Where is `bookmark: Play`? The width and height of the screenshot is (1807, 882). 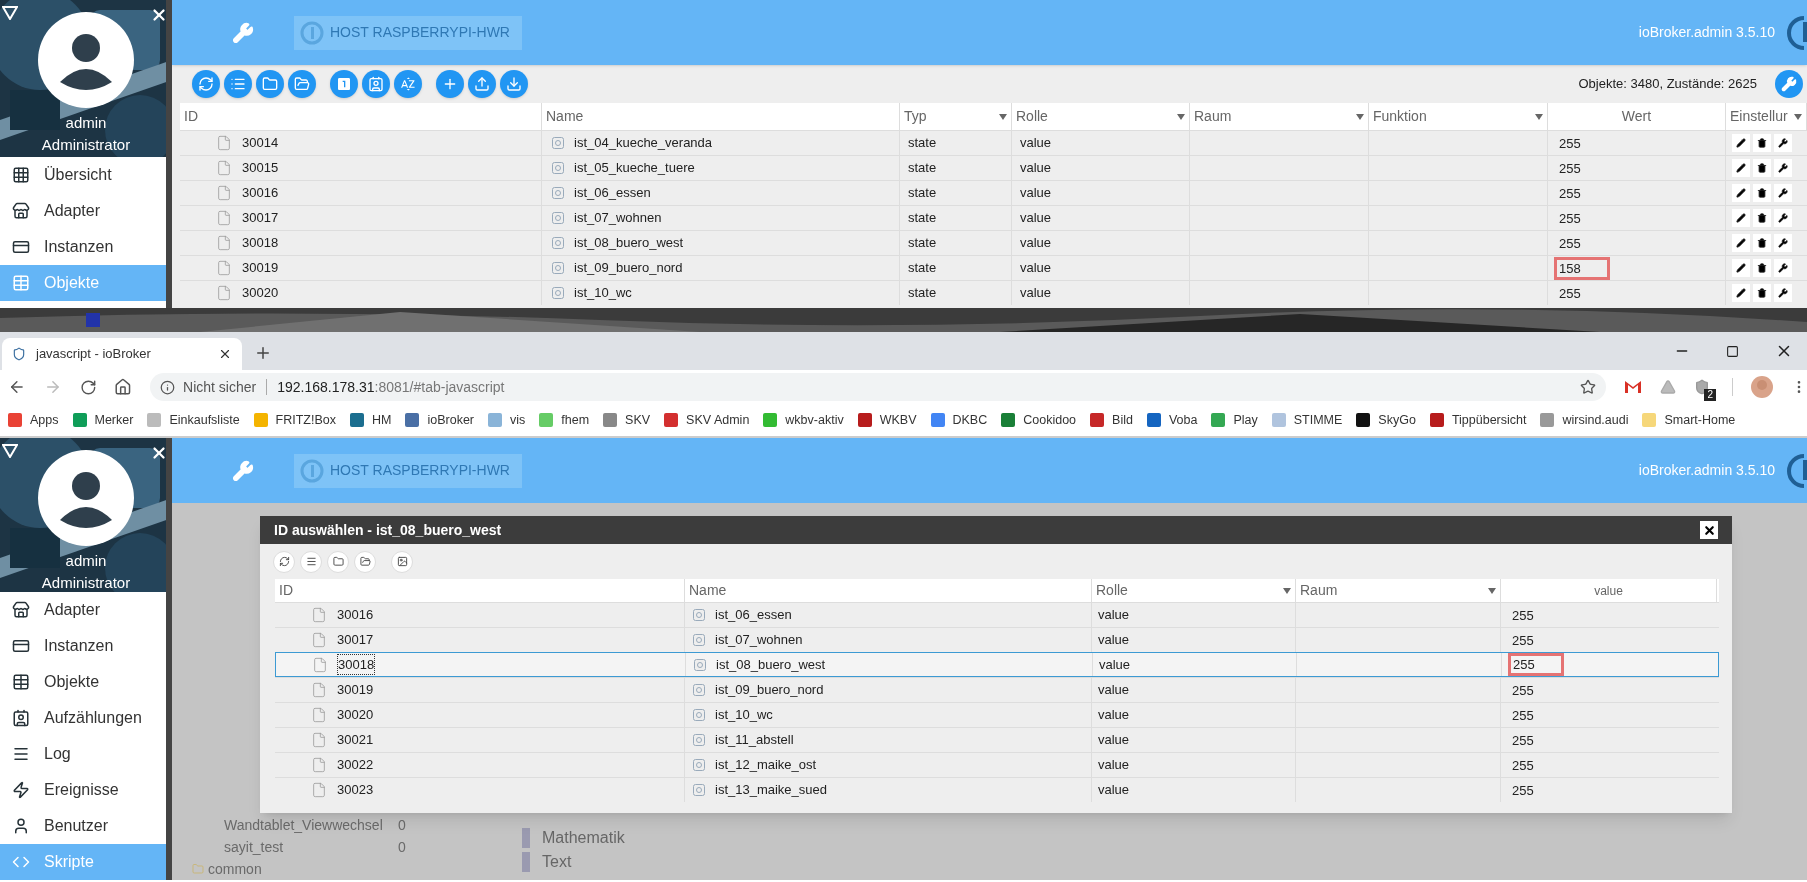
bookmark: Play is located at coordinates (1234, 420).